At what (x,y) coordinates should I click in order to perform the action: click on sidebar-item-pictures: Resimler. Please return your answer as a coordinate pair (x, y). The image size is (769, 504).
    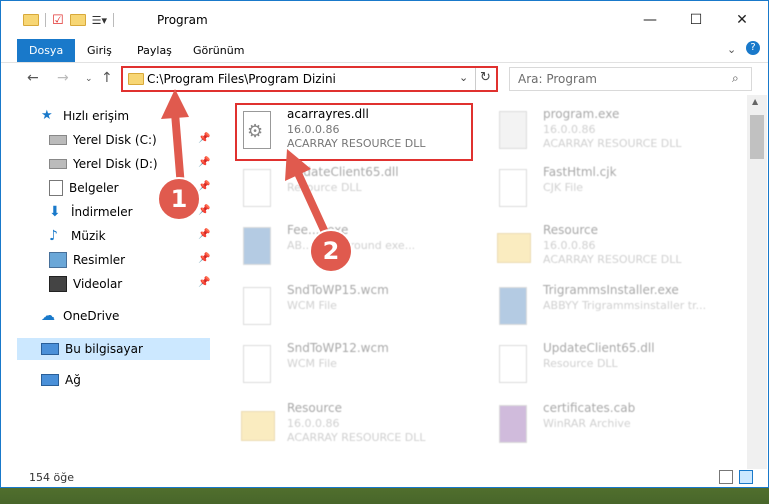
    Looking at the image, I should click on (87, 260).